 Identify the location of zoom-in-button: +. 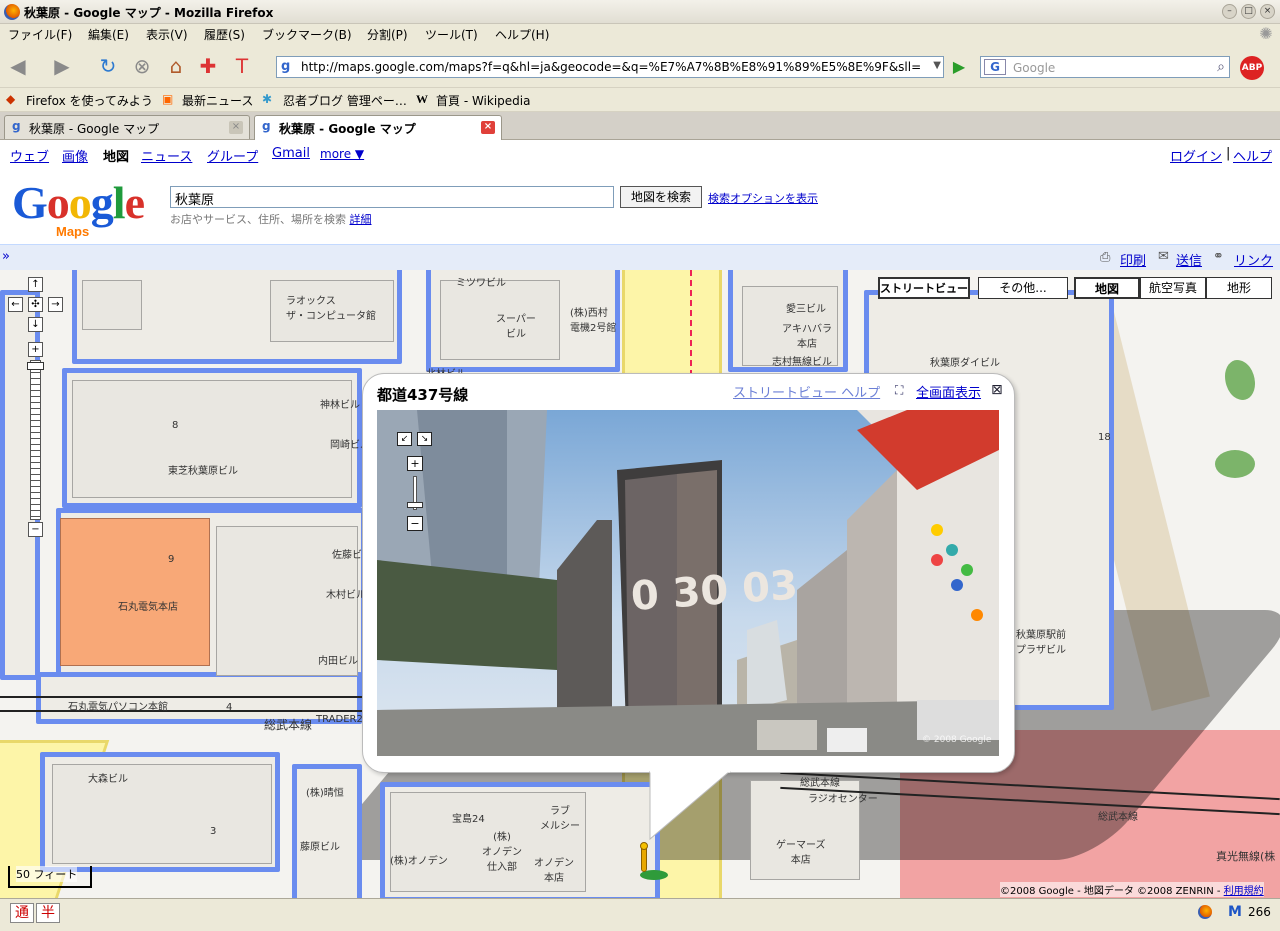
(35, 349).